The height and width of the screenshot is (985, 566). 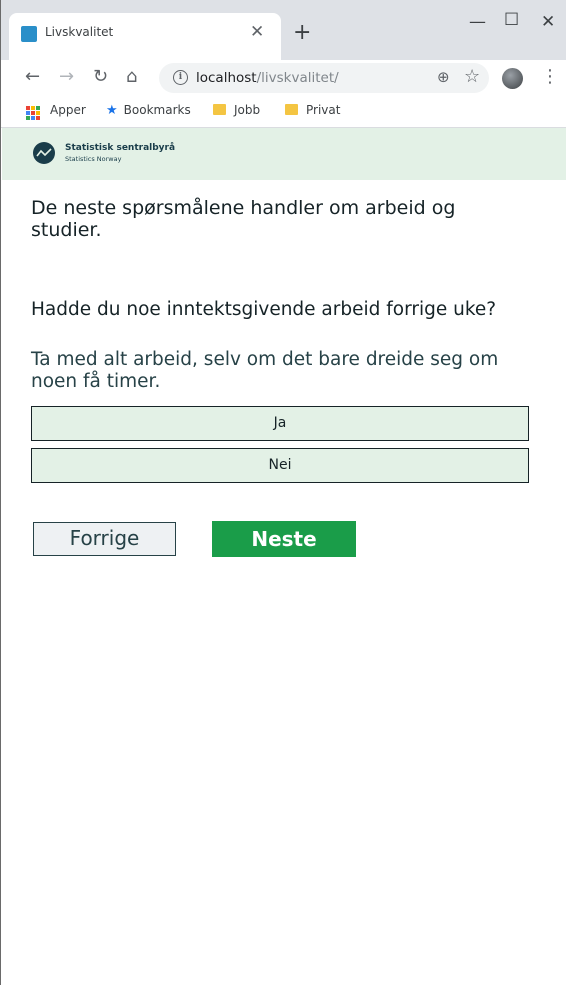 I want to click on ssb-logo-icon, so click(x=44, y=153).